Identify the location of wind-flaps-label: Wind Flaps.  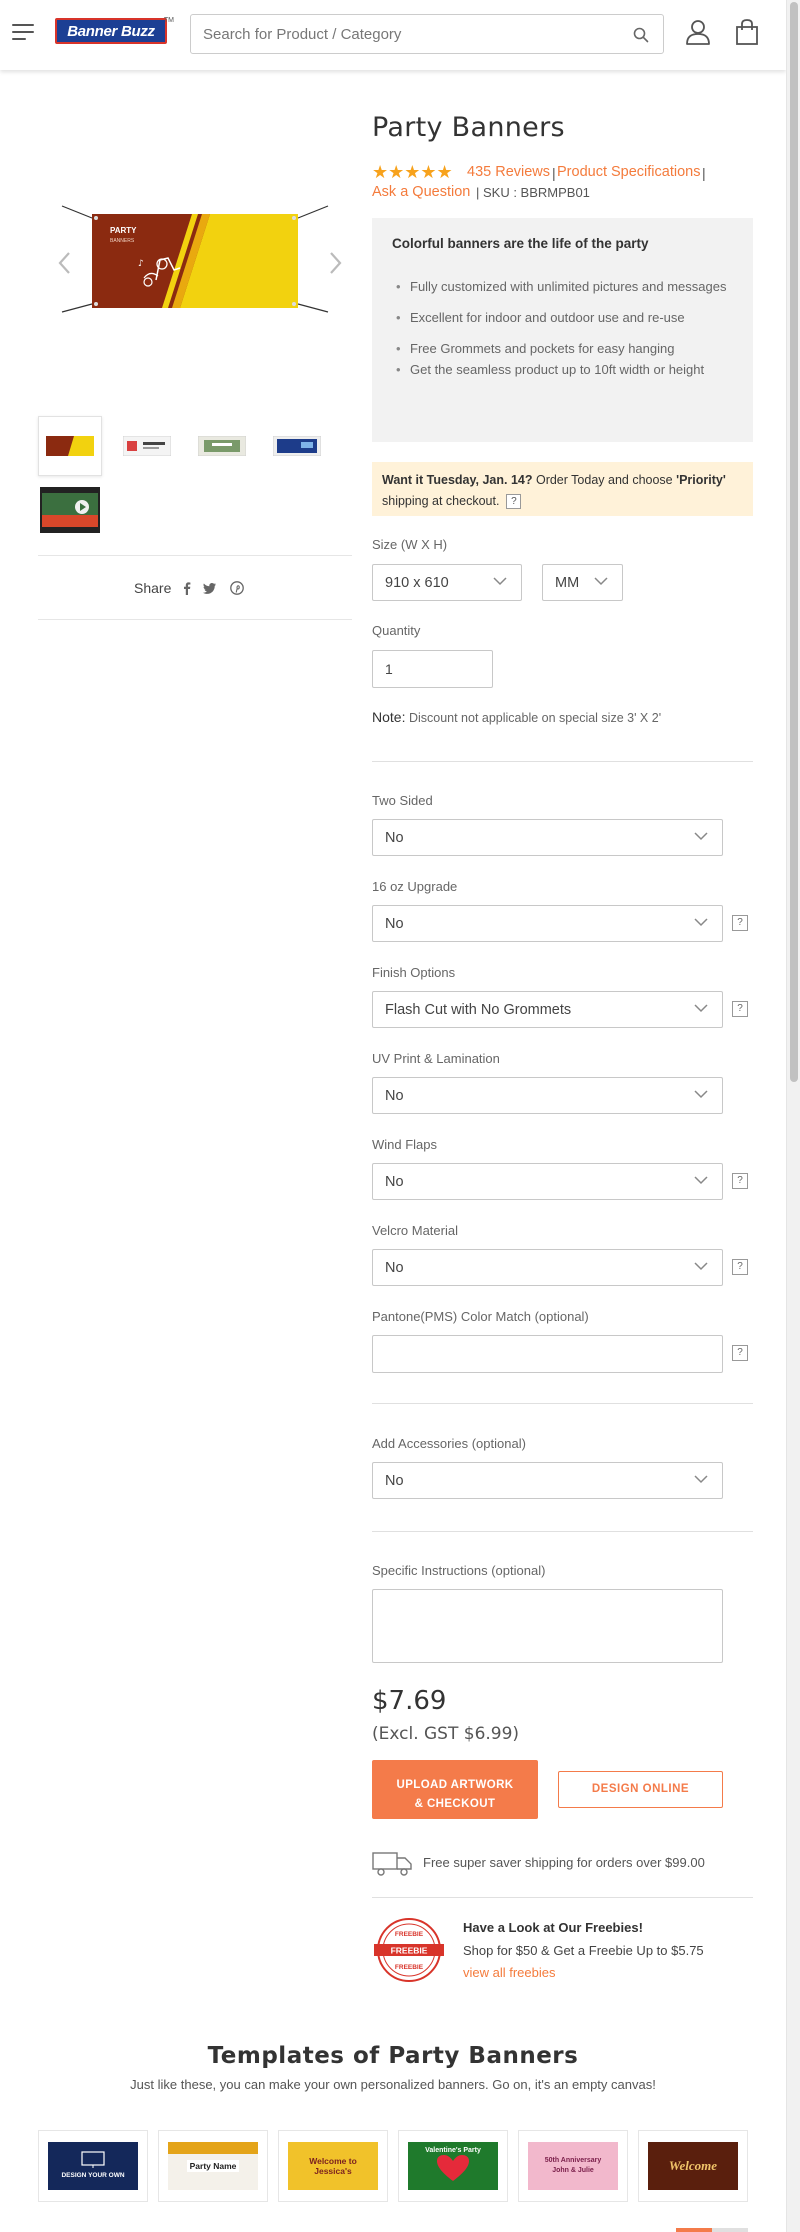
(405, 1144).